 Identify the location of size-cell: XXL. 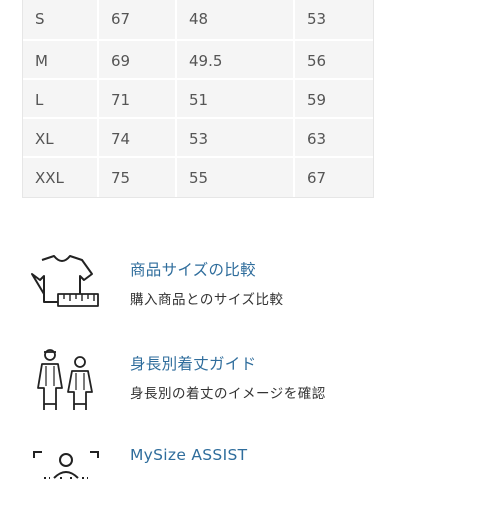
(61, 177).